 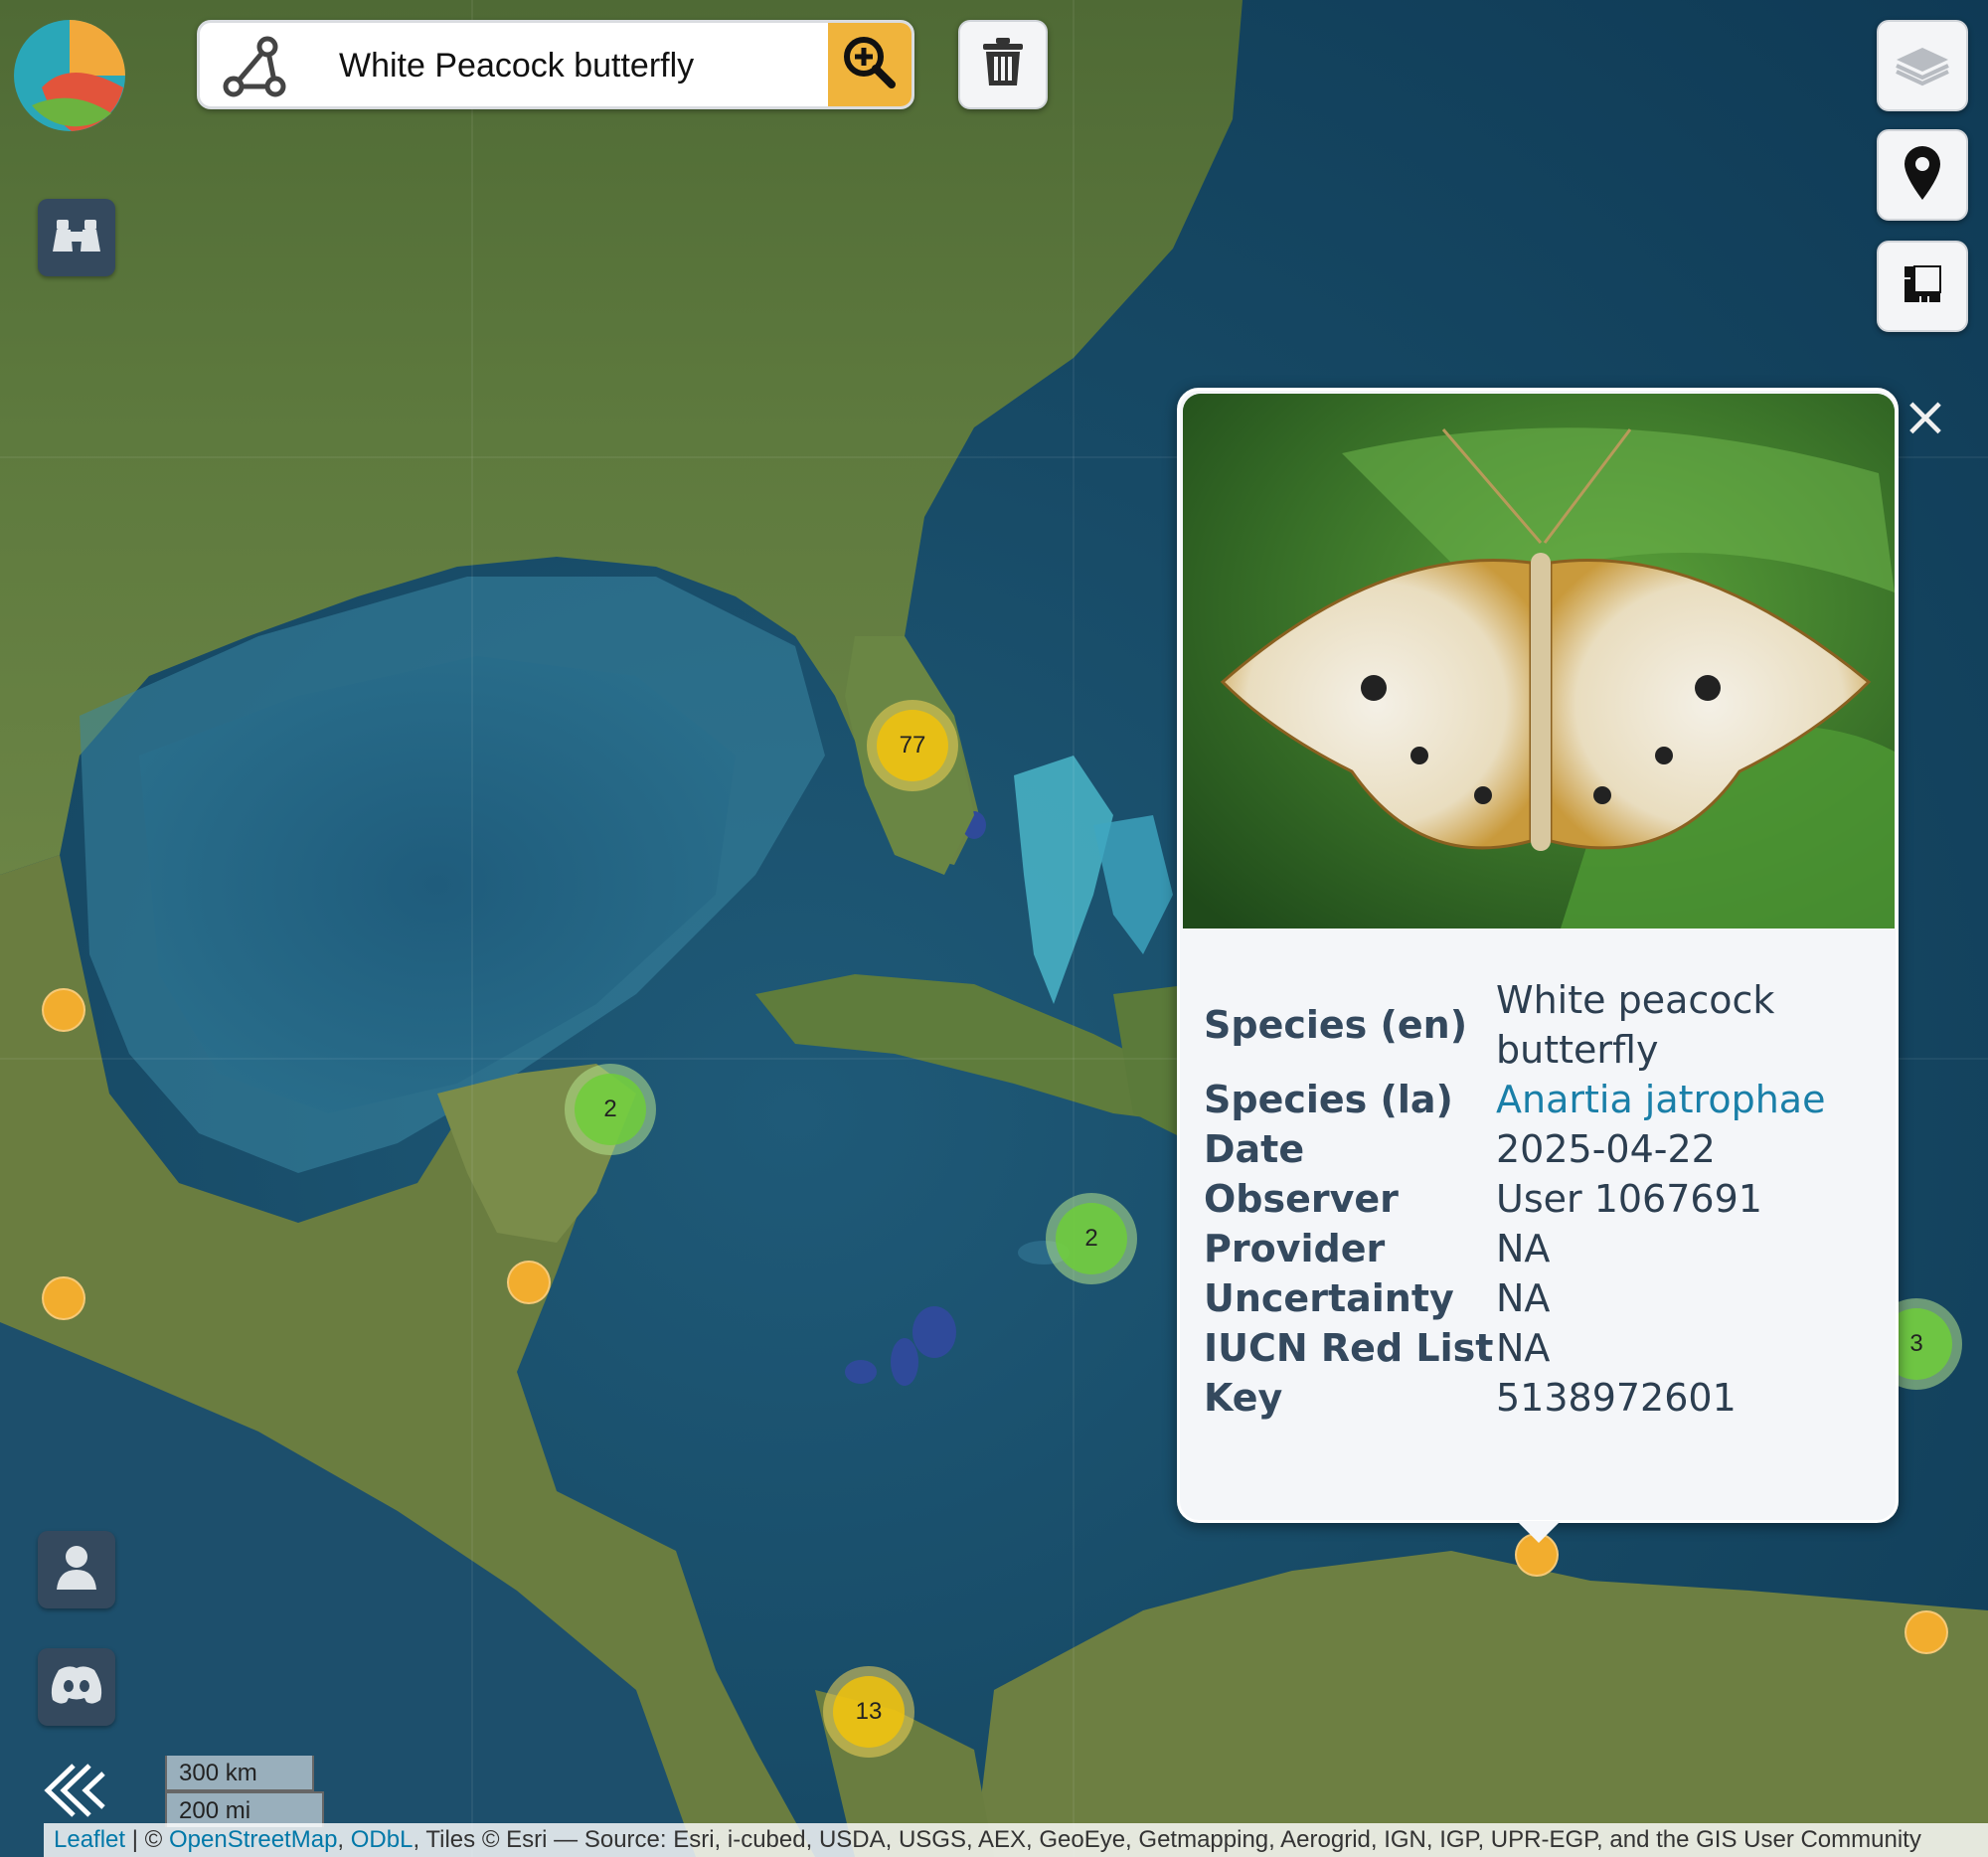 I want to click on locate-button, so click(x=1922, y=175).